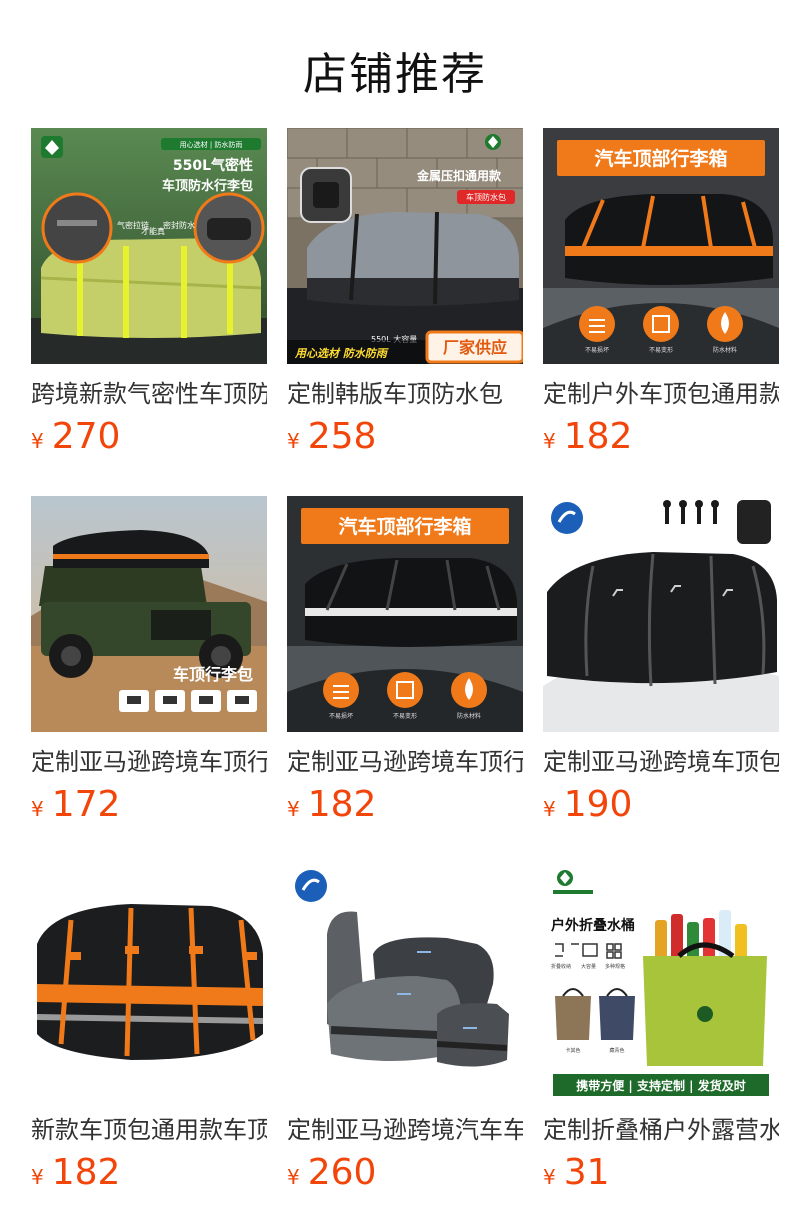 The height and width of the screenshot is (1232, 790). Describe the element at coordinates (405, 762) in the screenshot. I see `product-title: 定制亚马逊跨境车顶行李箱` at that location.